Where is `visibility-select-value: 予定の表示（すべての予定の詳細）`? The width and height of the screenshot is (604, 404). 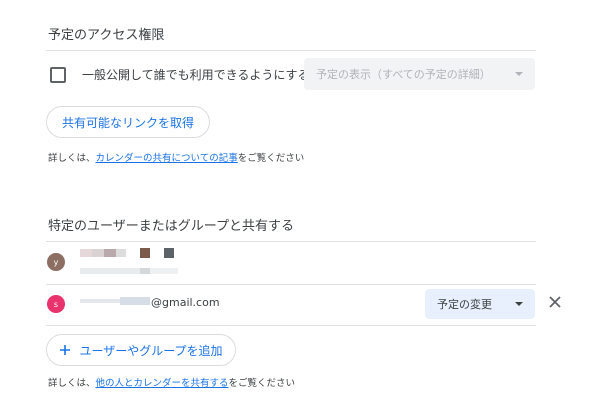
visibility-select-value: 予定の表示（すべての予定の詳細） is located at coordinates (403, 74).